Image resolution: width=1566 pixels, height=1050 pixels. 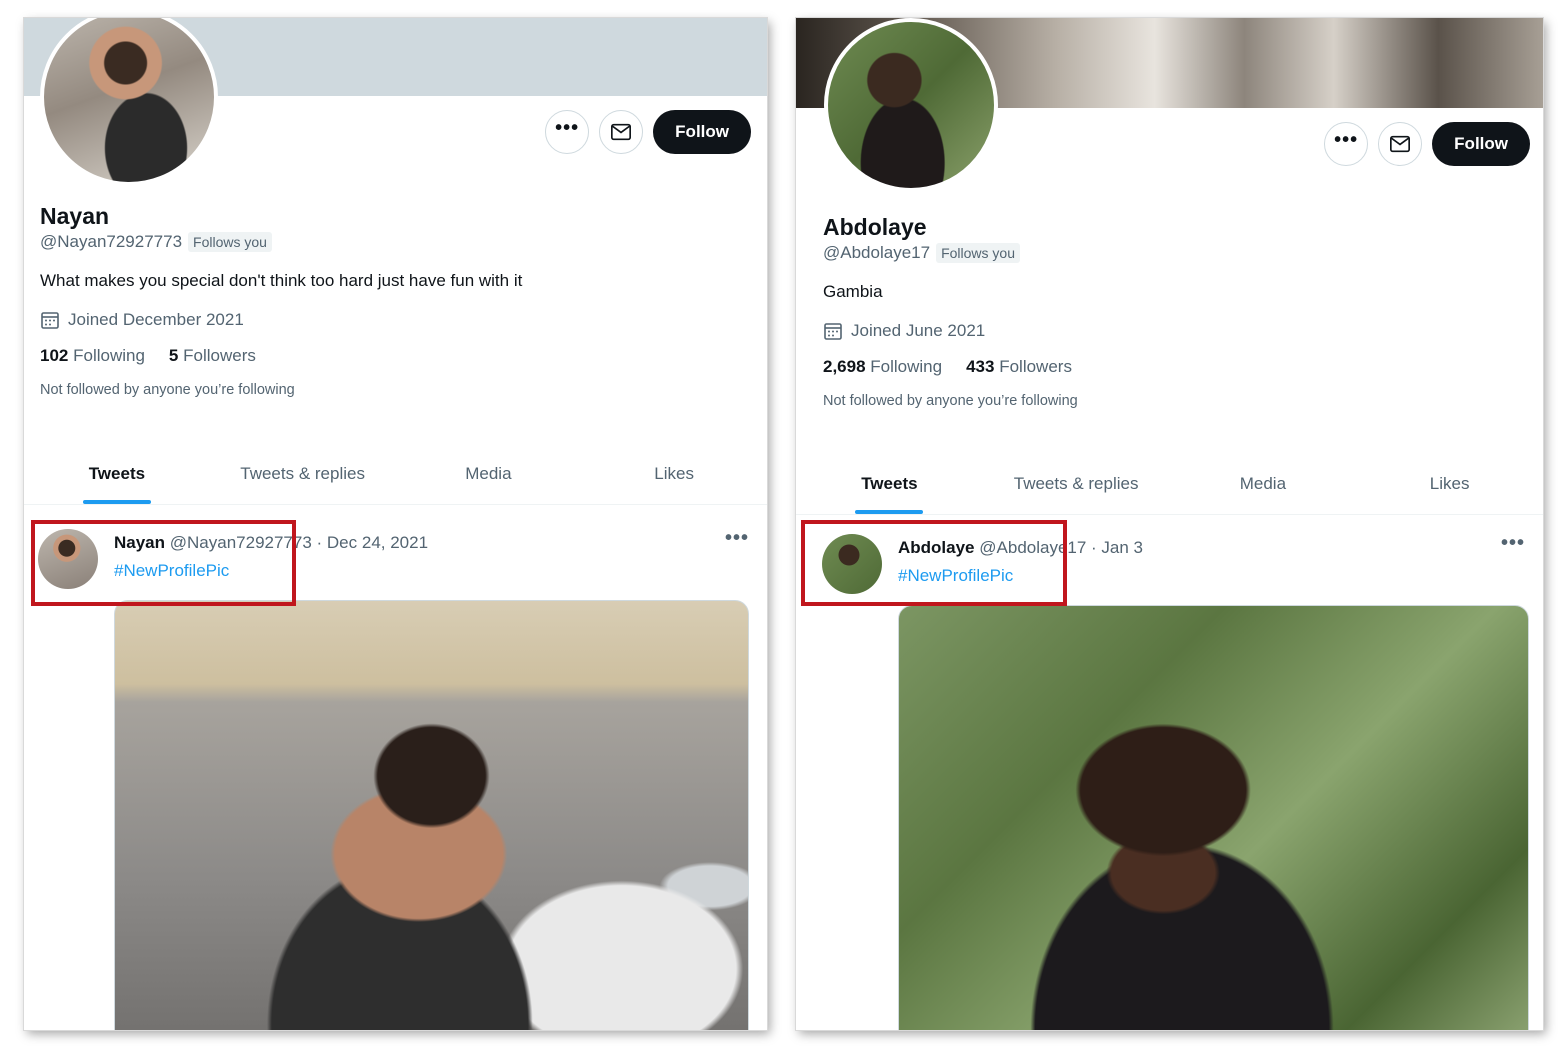 I want to click on followers-link: 433 Followers, so click(x=1019, y=367).